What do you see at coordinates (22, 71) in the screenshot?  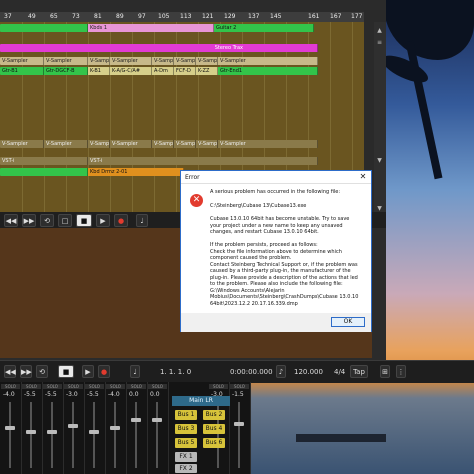 I see `chord-event: Gtr-B1` at bounding box center [22, 71].